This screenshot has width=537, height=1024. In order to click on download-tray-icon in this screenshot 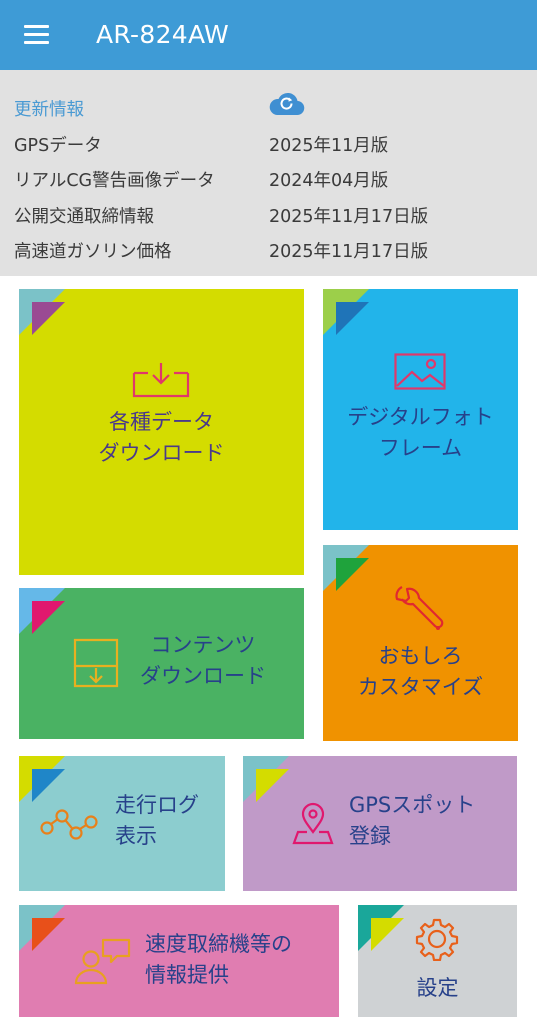, I will do `click(161, 380)`.